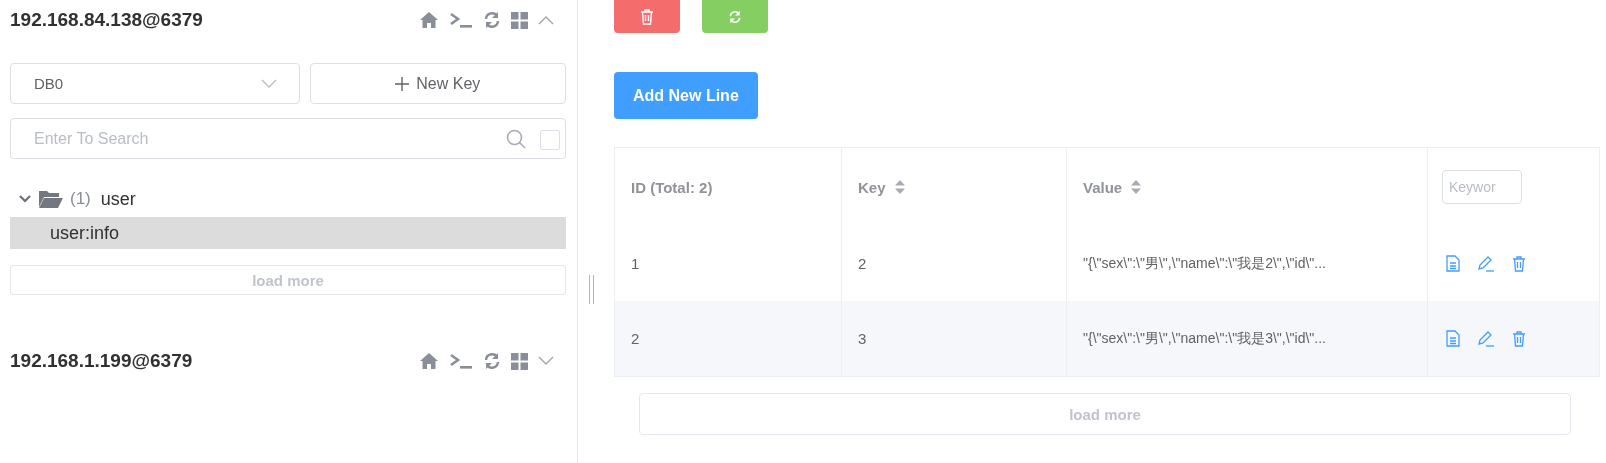 The image size is (1606, 463). I want to click on connection-host: 192.168.84.138@6379, so click(106, 20).